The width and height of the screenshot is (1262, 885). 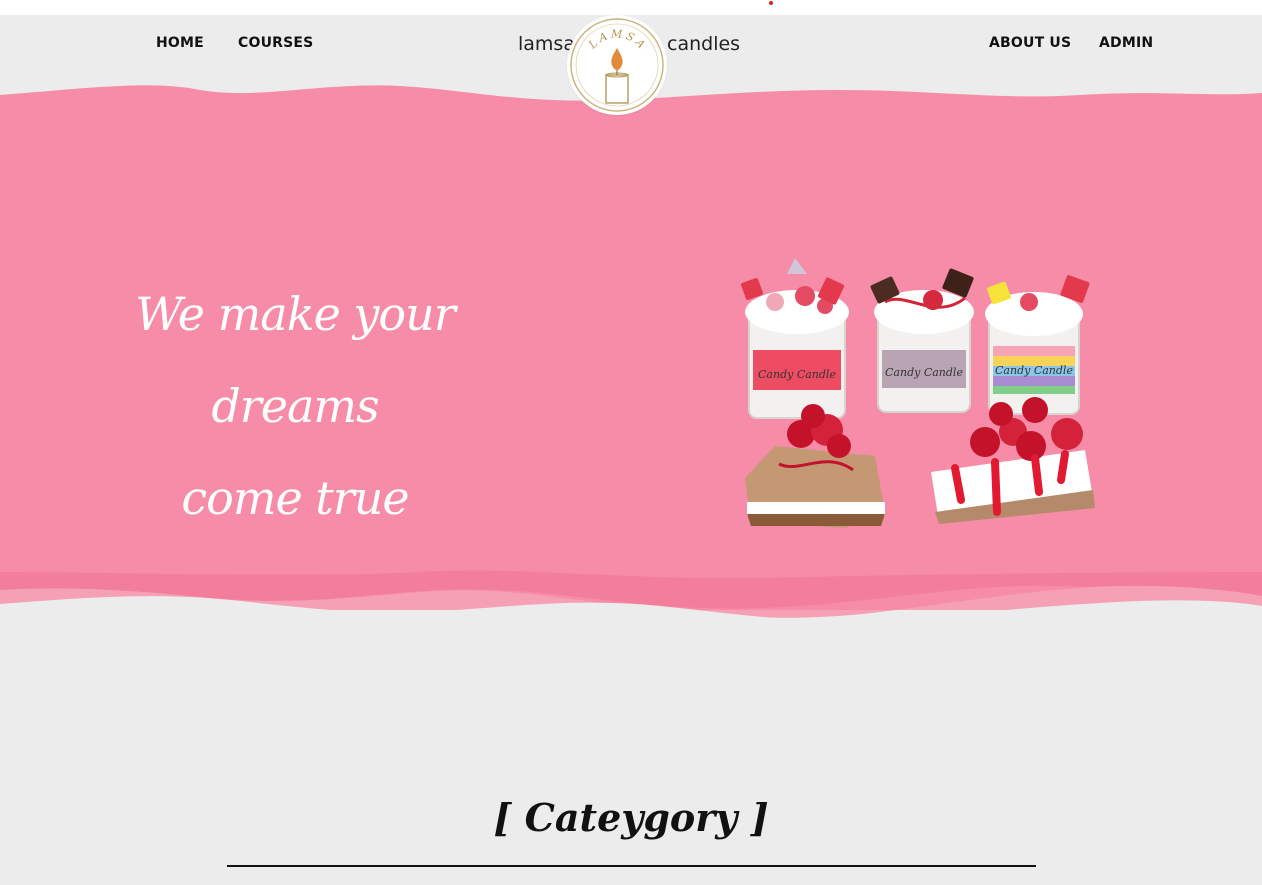 What do you see at coordinates (295, 360) in the screenshot?
I see `tagline-line-1: We make your dreams` at bounding box center [295, 360].